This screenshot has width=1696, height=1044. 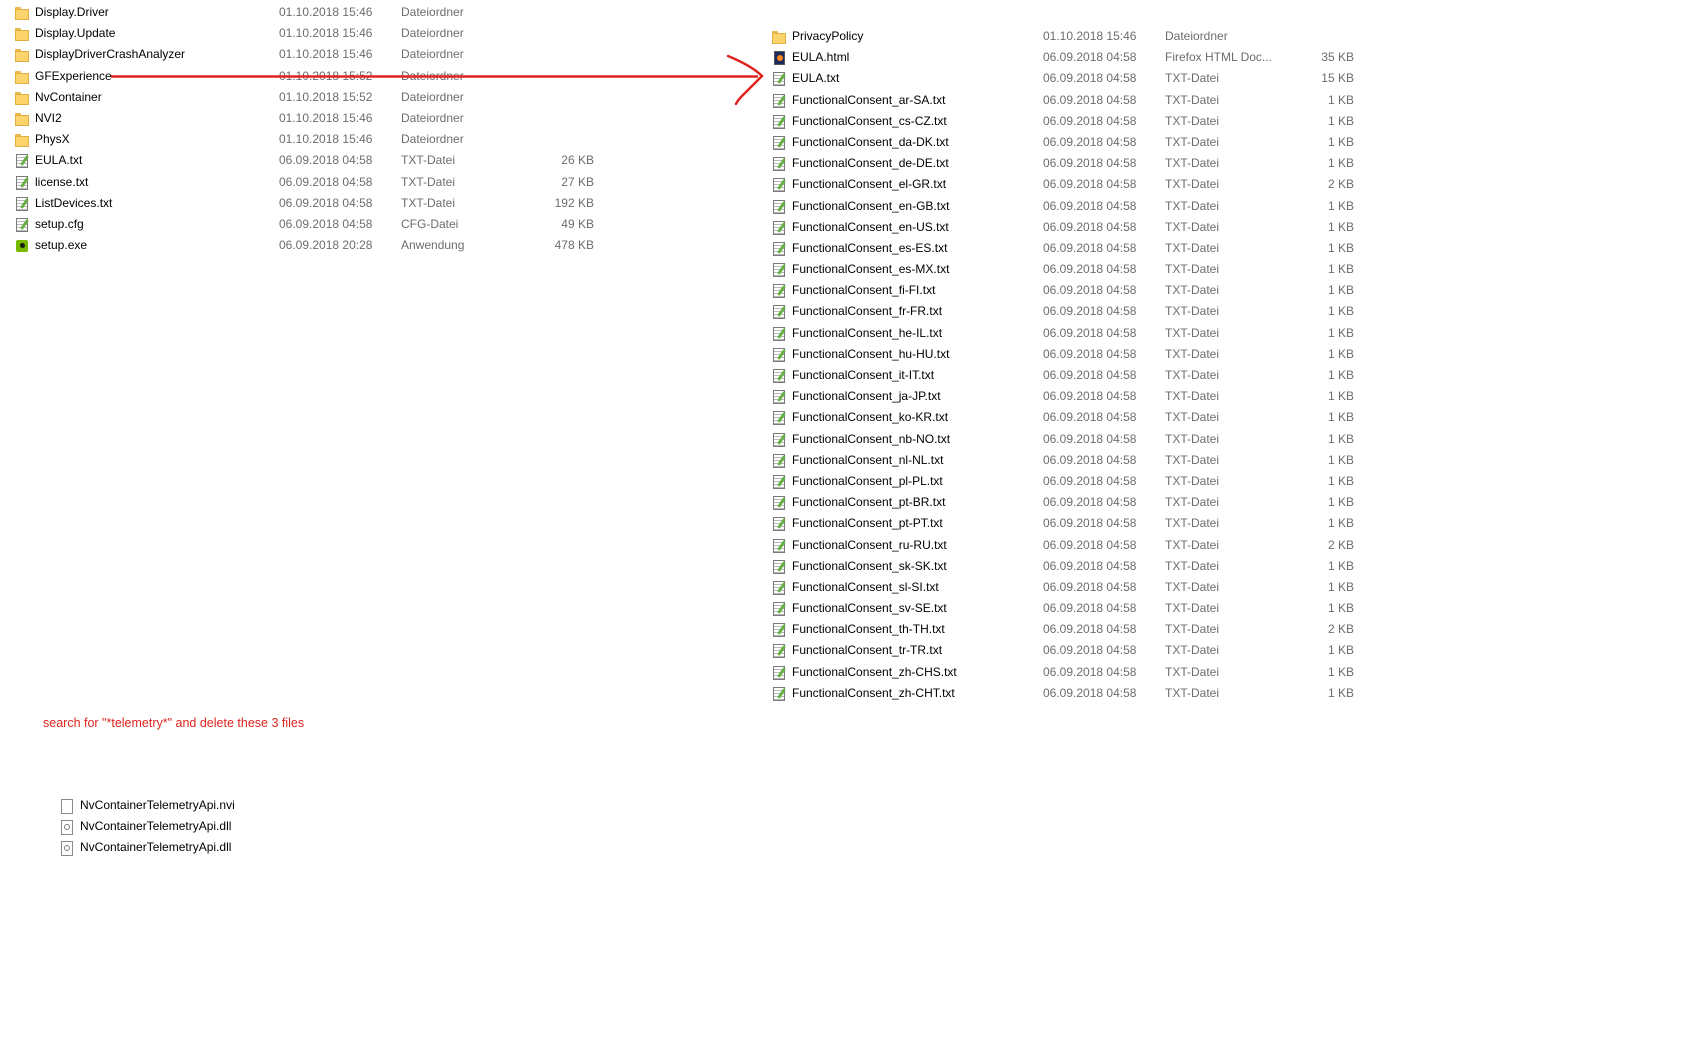 What do you see at coordinates (745, 80) in the screenshot?
I see `arrow-head` at bounding box center [745, 80].